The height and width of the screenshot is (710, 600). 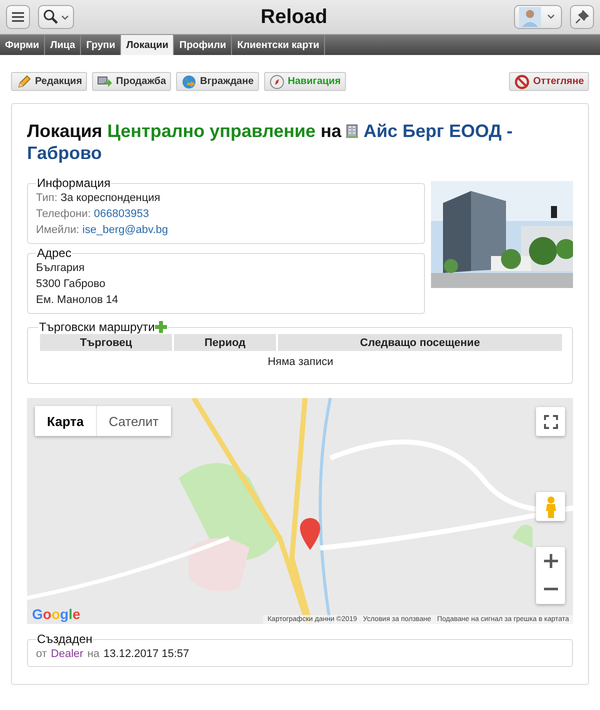 What do you see at coordinates (125, 230) in the screenshot?
I see `field-link: ise_berg@abv.bg` at bounding box center [125, 230].